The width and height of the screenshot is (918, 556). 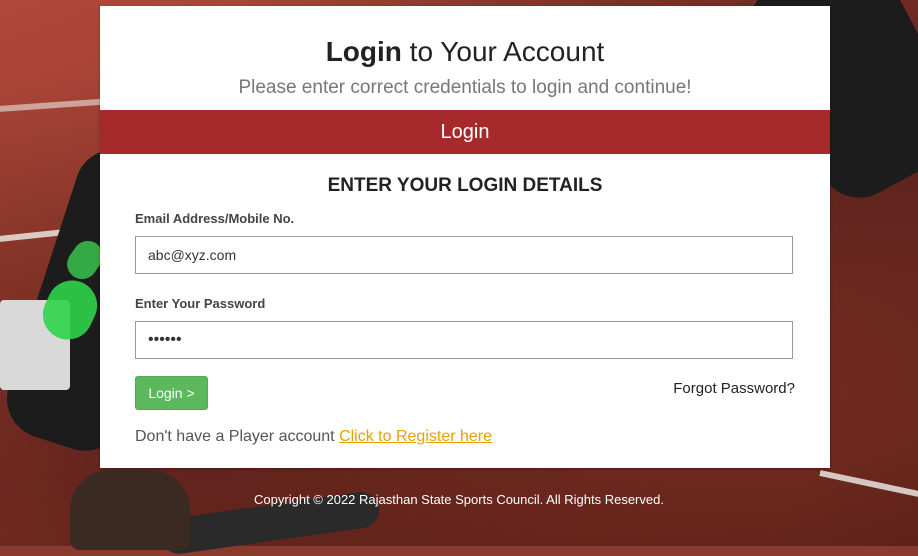 What do you see at coordinates (465, 132) in the screenshot?
I see `tab-login: Login` at bounding box center [465, 132].